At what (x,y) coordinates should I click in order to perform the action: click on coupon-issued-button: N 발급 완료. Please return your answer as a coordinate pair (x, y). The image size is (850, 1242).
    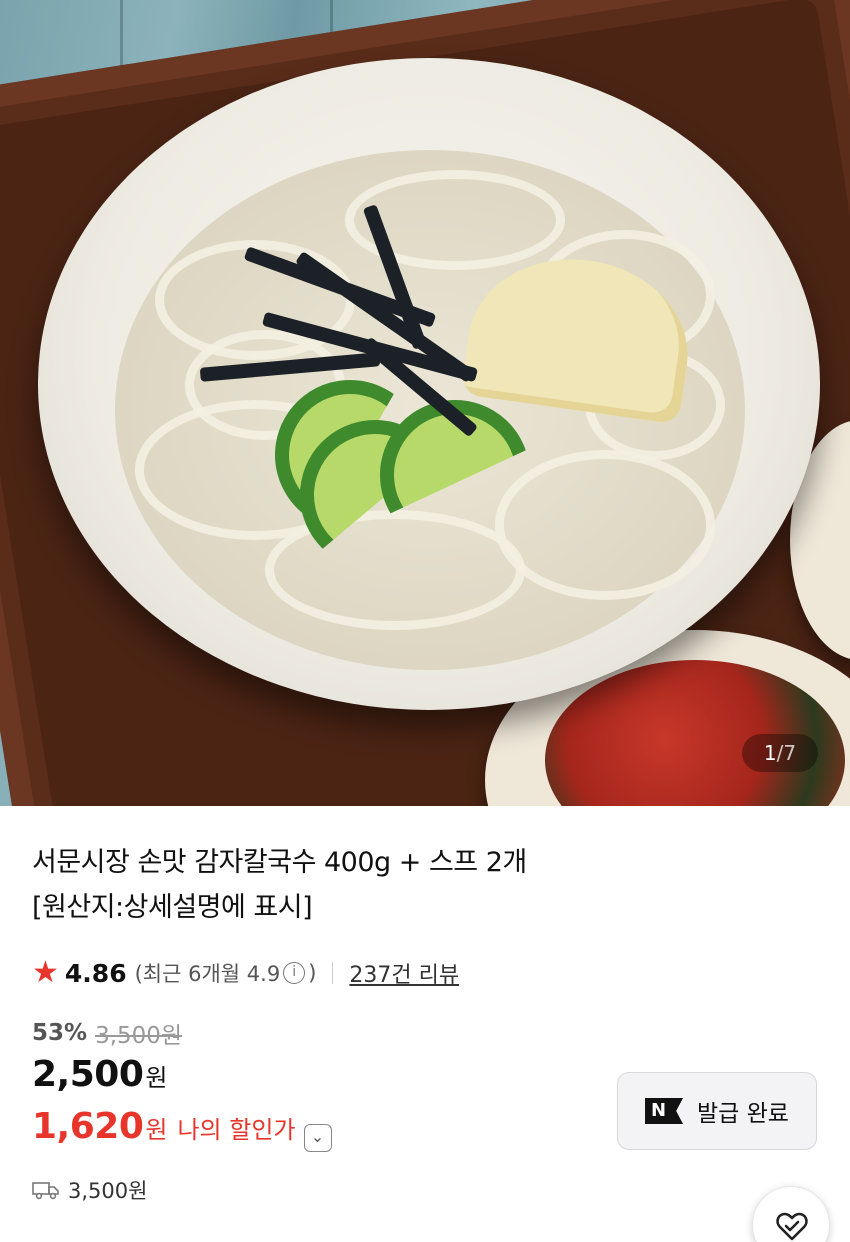
    Looking at the image, I should click on (717, 1111).